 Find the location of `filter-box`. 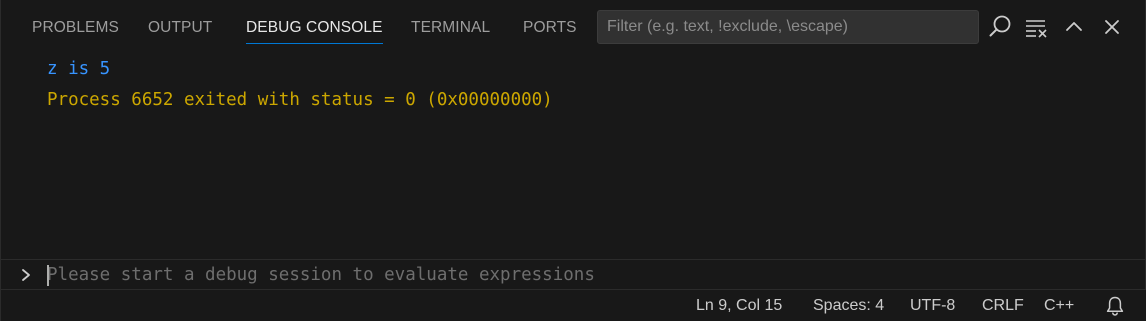

filter-box is located at coordinates (788, 27).